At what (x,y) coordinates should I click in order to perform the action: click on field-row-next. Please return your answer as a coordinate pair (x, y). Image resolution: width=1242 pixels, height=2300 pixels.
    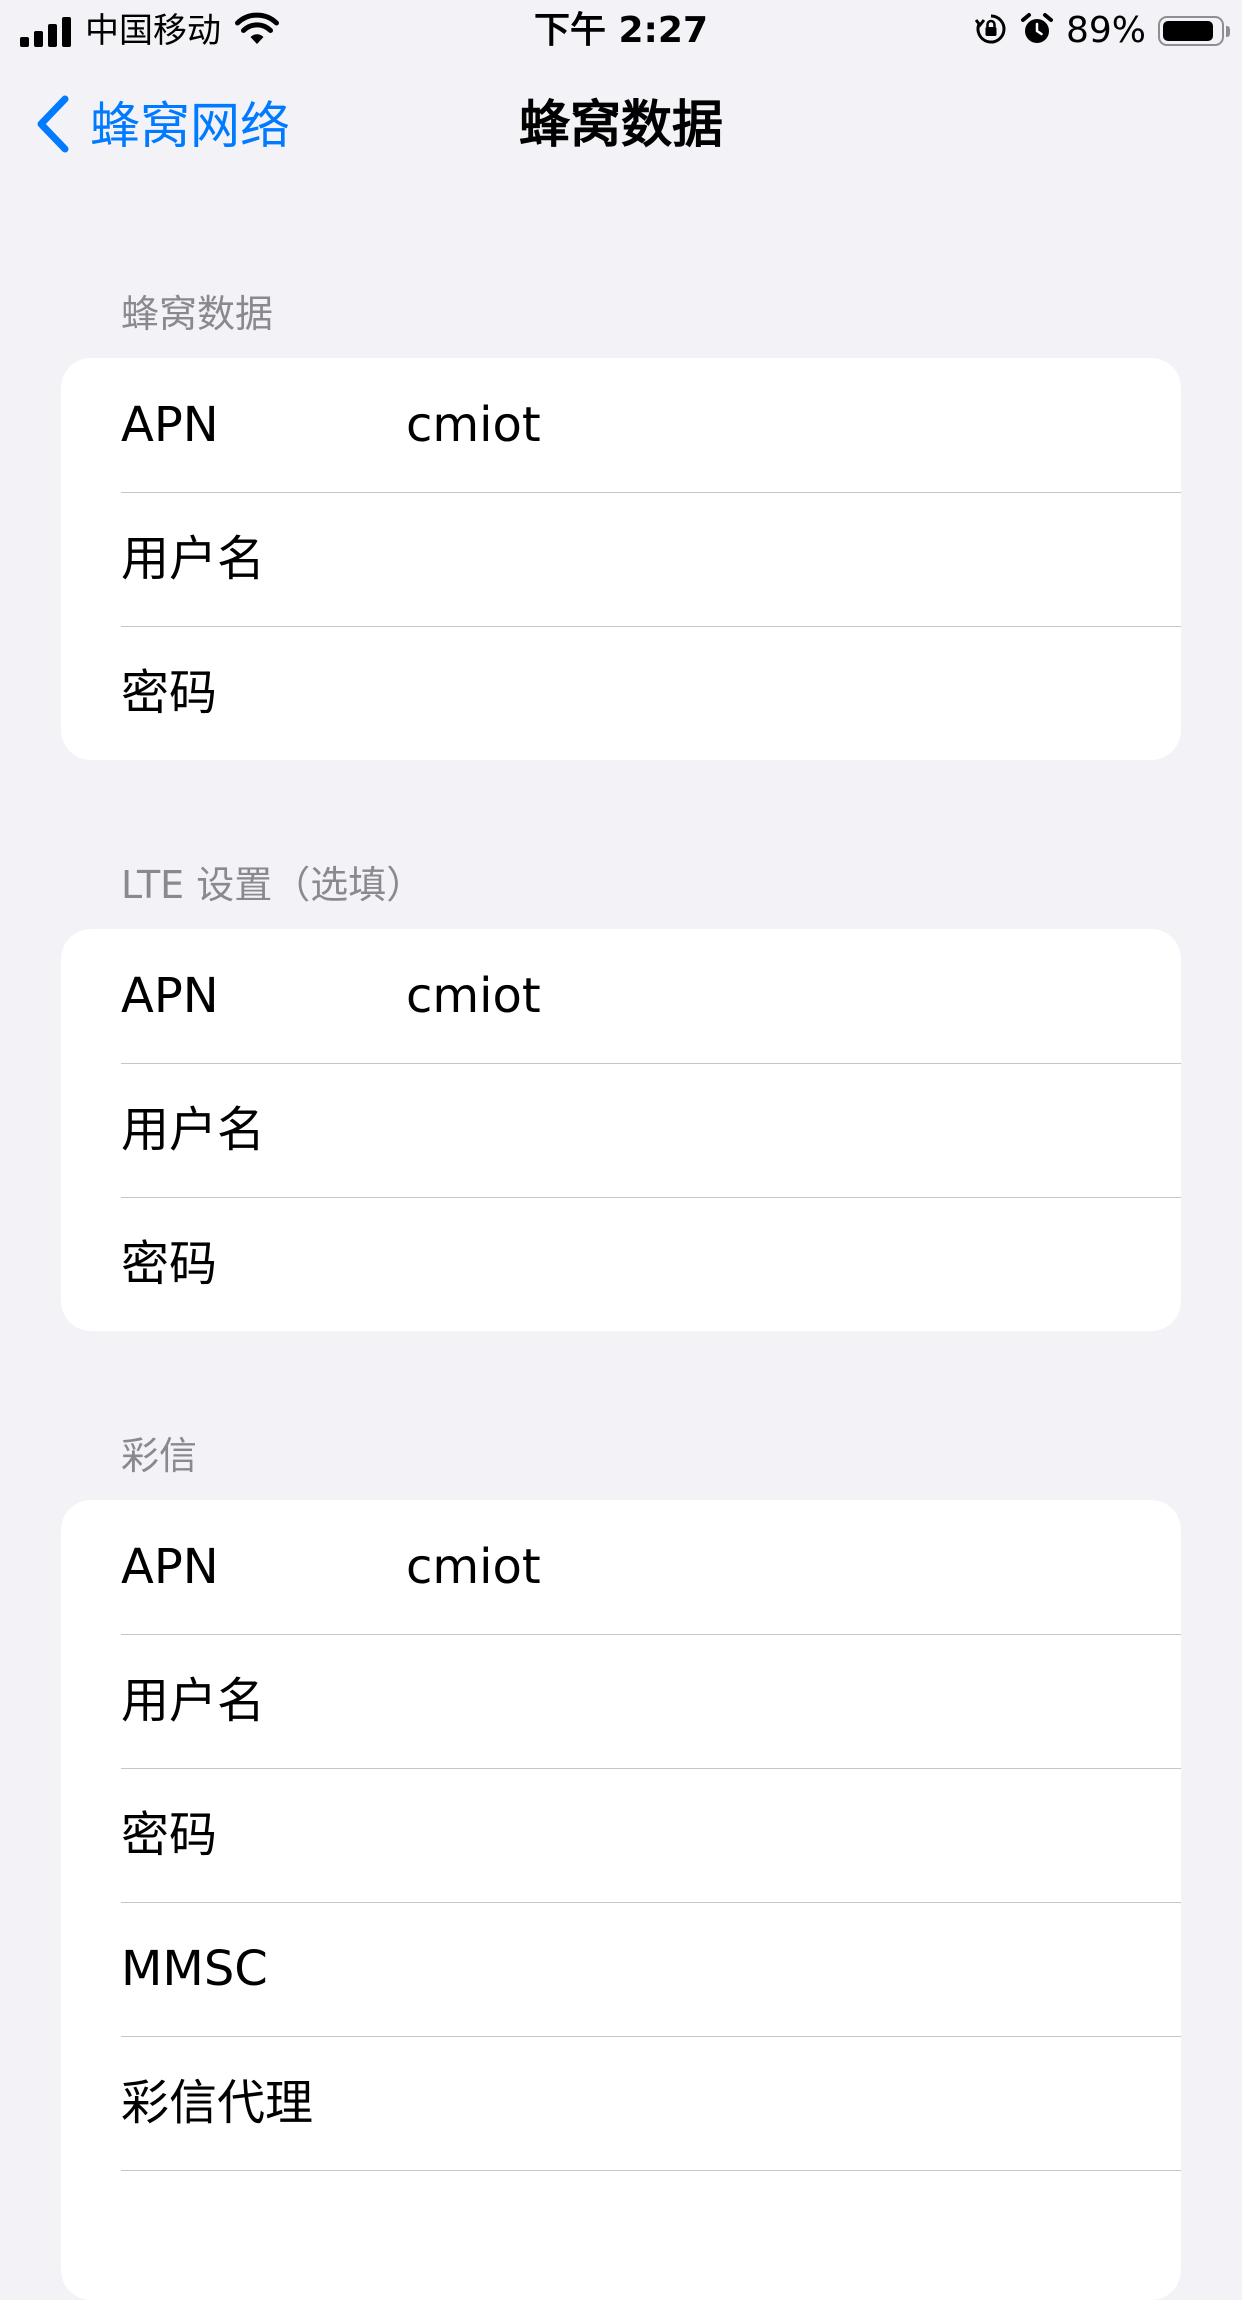
    Looking at the image, I should click on (621, 2235).